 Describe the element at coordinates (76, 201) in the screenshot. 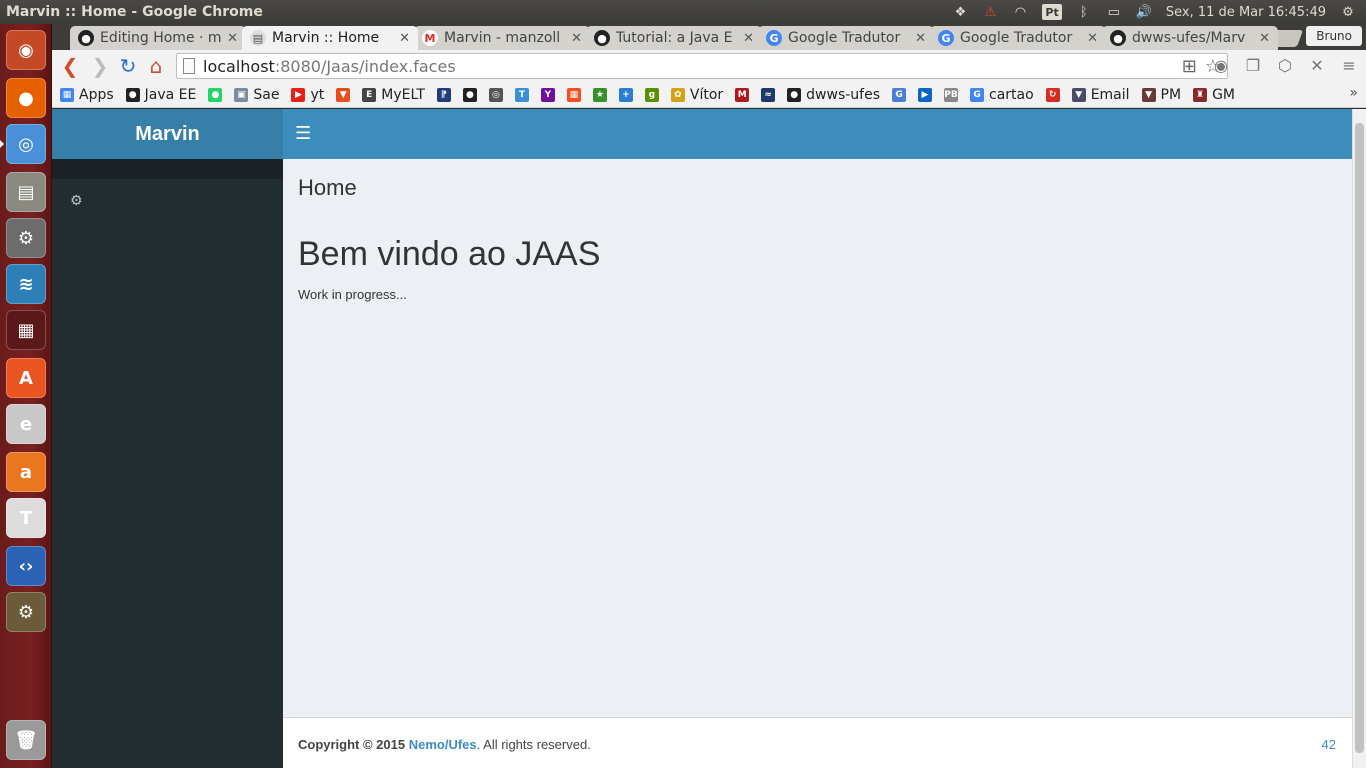

I see `cogs-icon: ⚙` at that location.